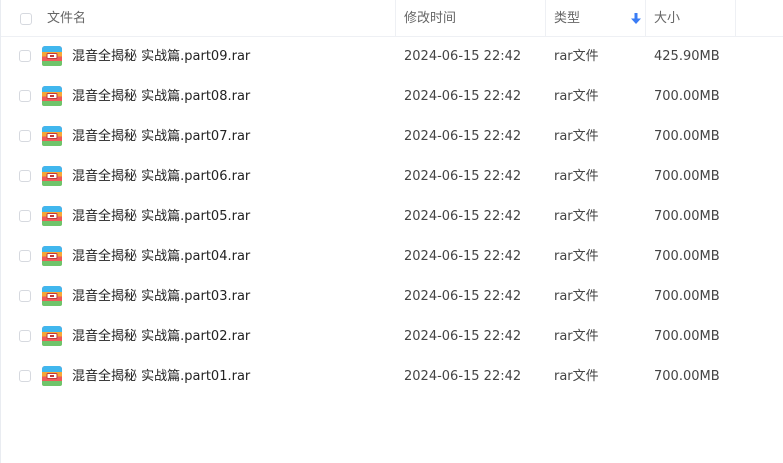 This screenshot has width=783, height=463. I want to click on column-header-type: 类型, so click(596, 18).